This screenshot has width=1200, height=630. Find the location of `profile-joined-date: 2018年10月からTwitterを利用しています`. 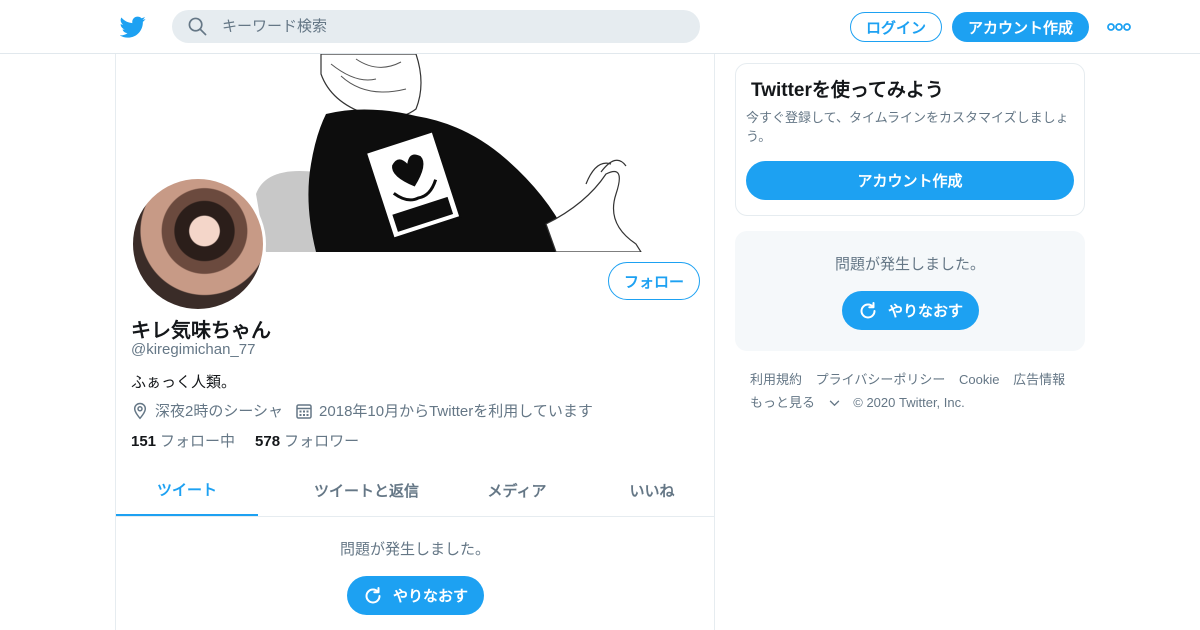

profile-joined-date: 2018年10月からTwitterを利用しています is located at coordinates (456, 411).